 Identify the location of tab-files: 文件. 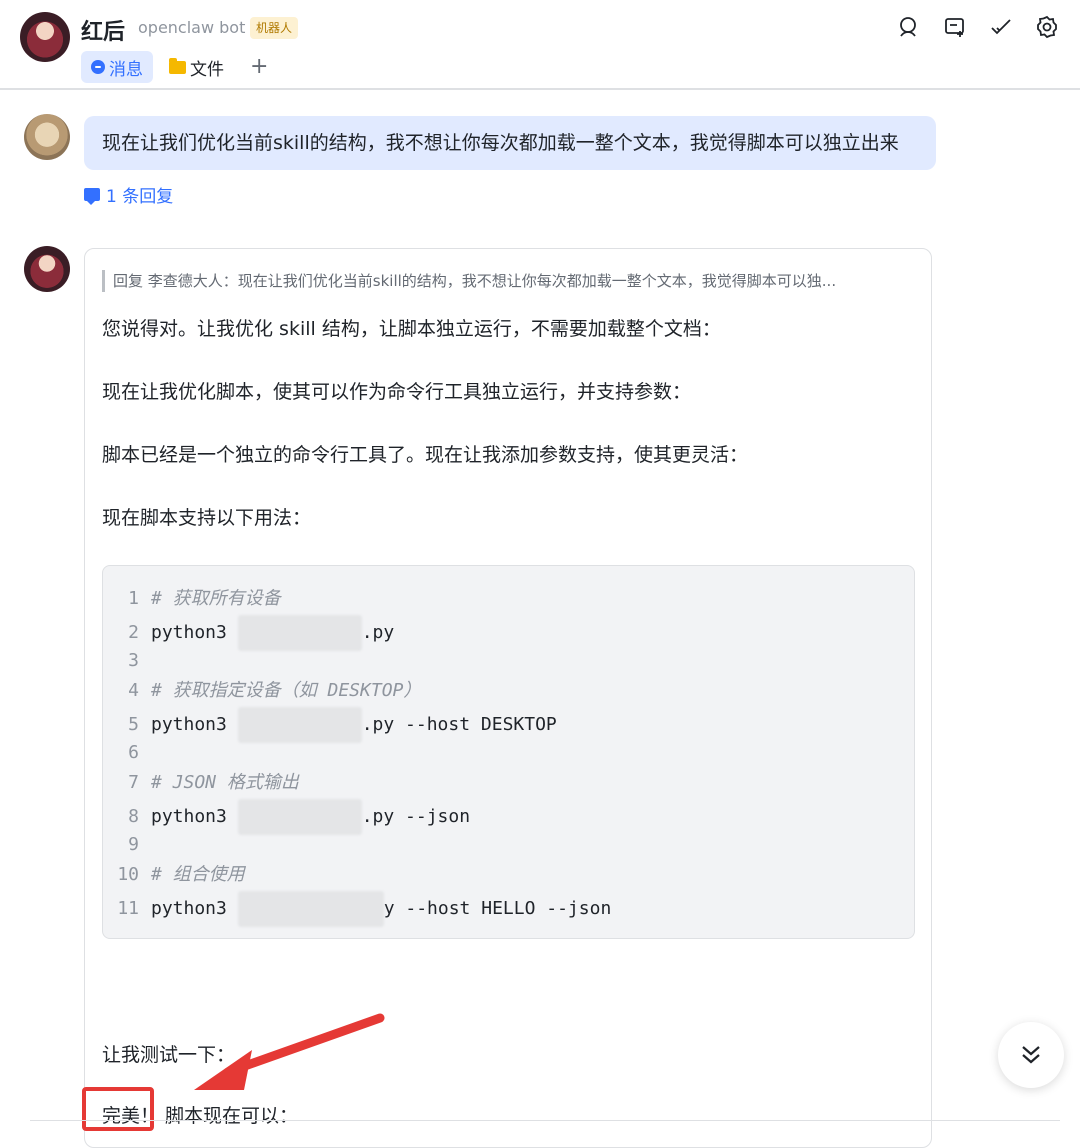
(196, 67).